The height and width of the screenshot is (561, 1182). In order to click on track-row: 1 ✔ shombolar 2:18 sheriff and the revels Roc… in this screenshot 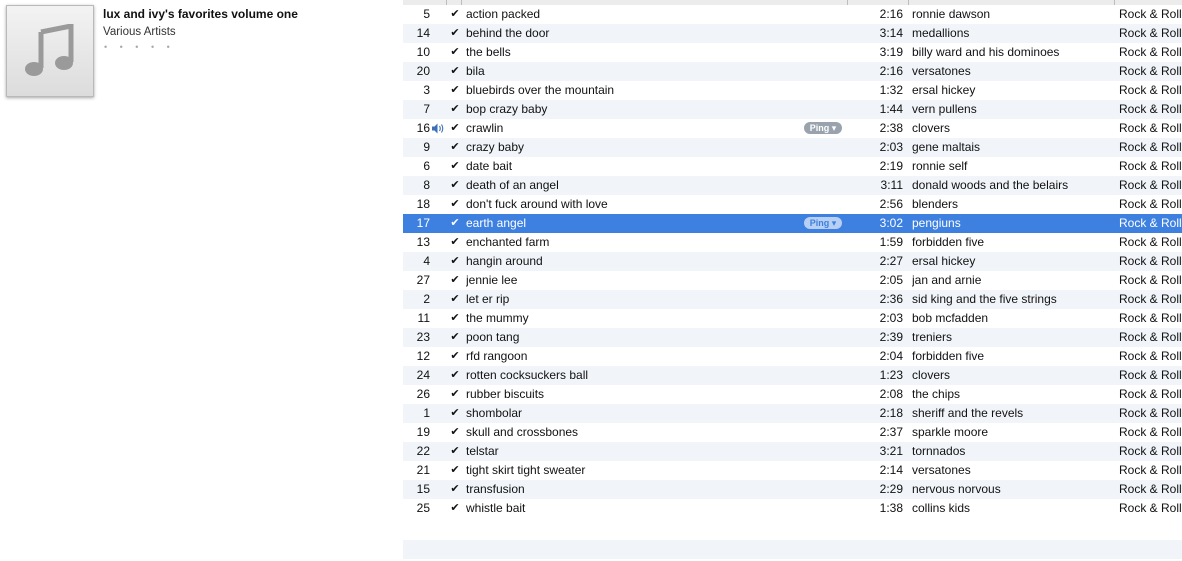, I will do `click(792, 413)`.